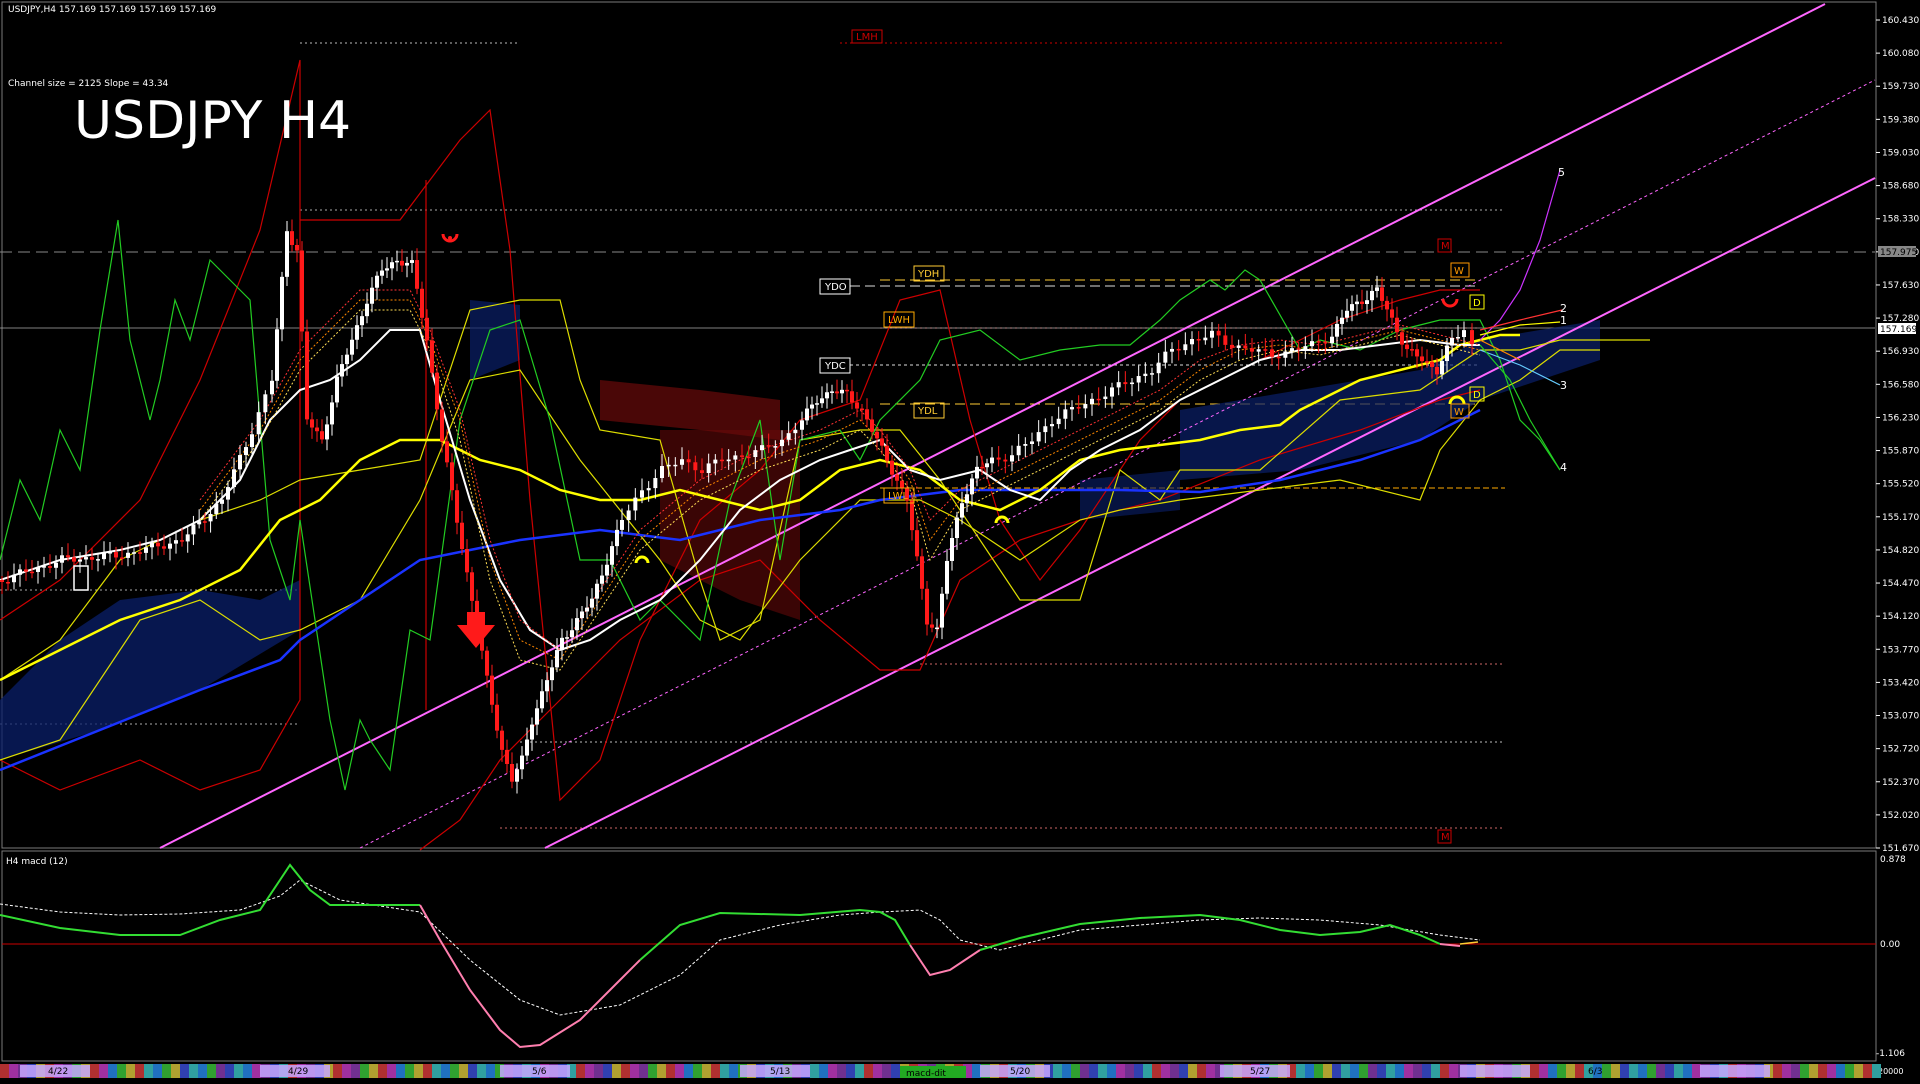  Describe the element at coordinates (1735, 1071) in the screenshot. I see `date-bar-highlight` at that location.